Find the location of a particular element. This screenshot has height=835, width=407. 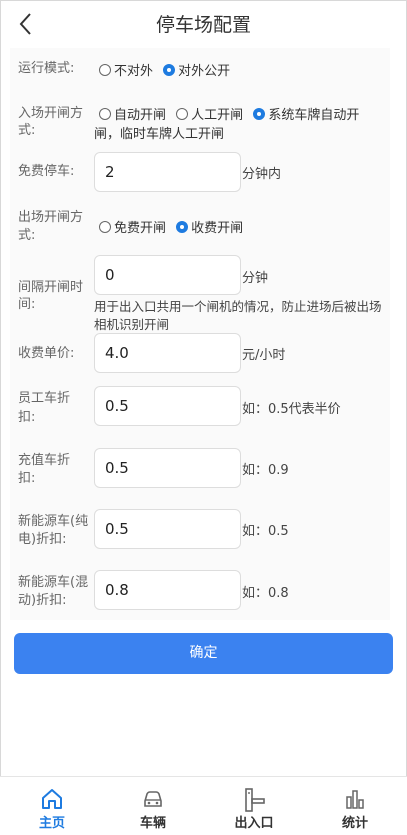

entry-gate-option-continuation: 闸，临时车牌人工开闸 is located at coordinates (159, 134).